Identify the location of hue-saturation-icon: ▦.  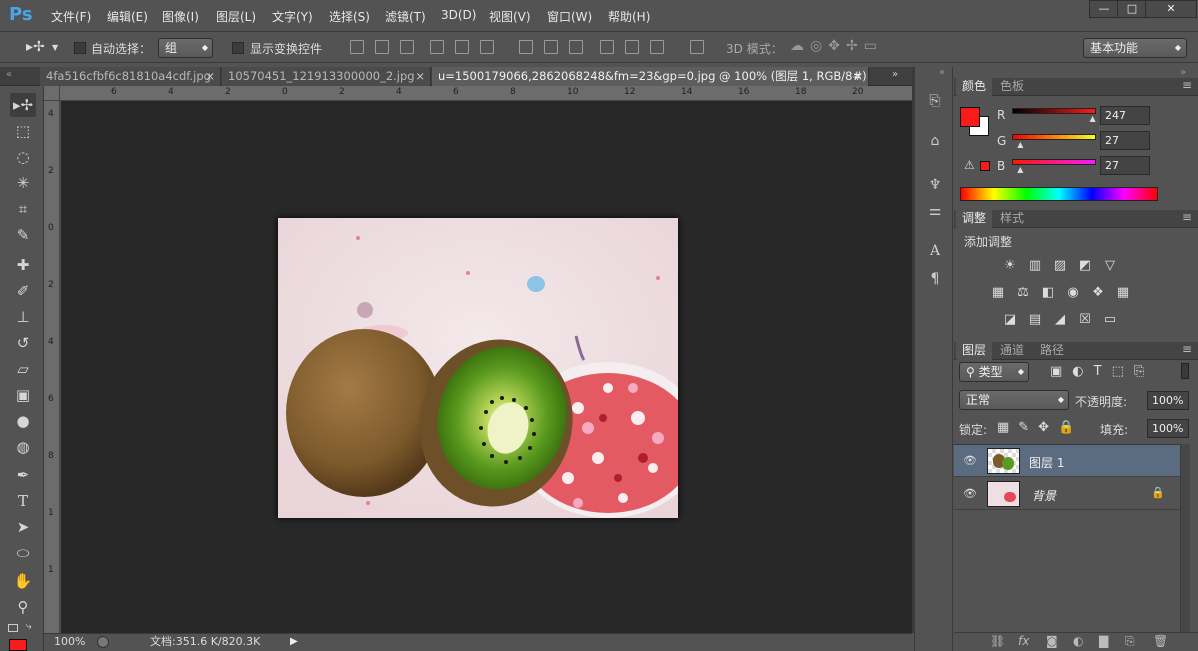
(998, 293).